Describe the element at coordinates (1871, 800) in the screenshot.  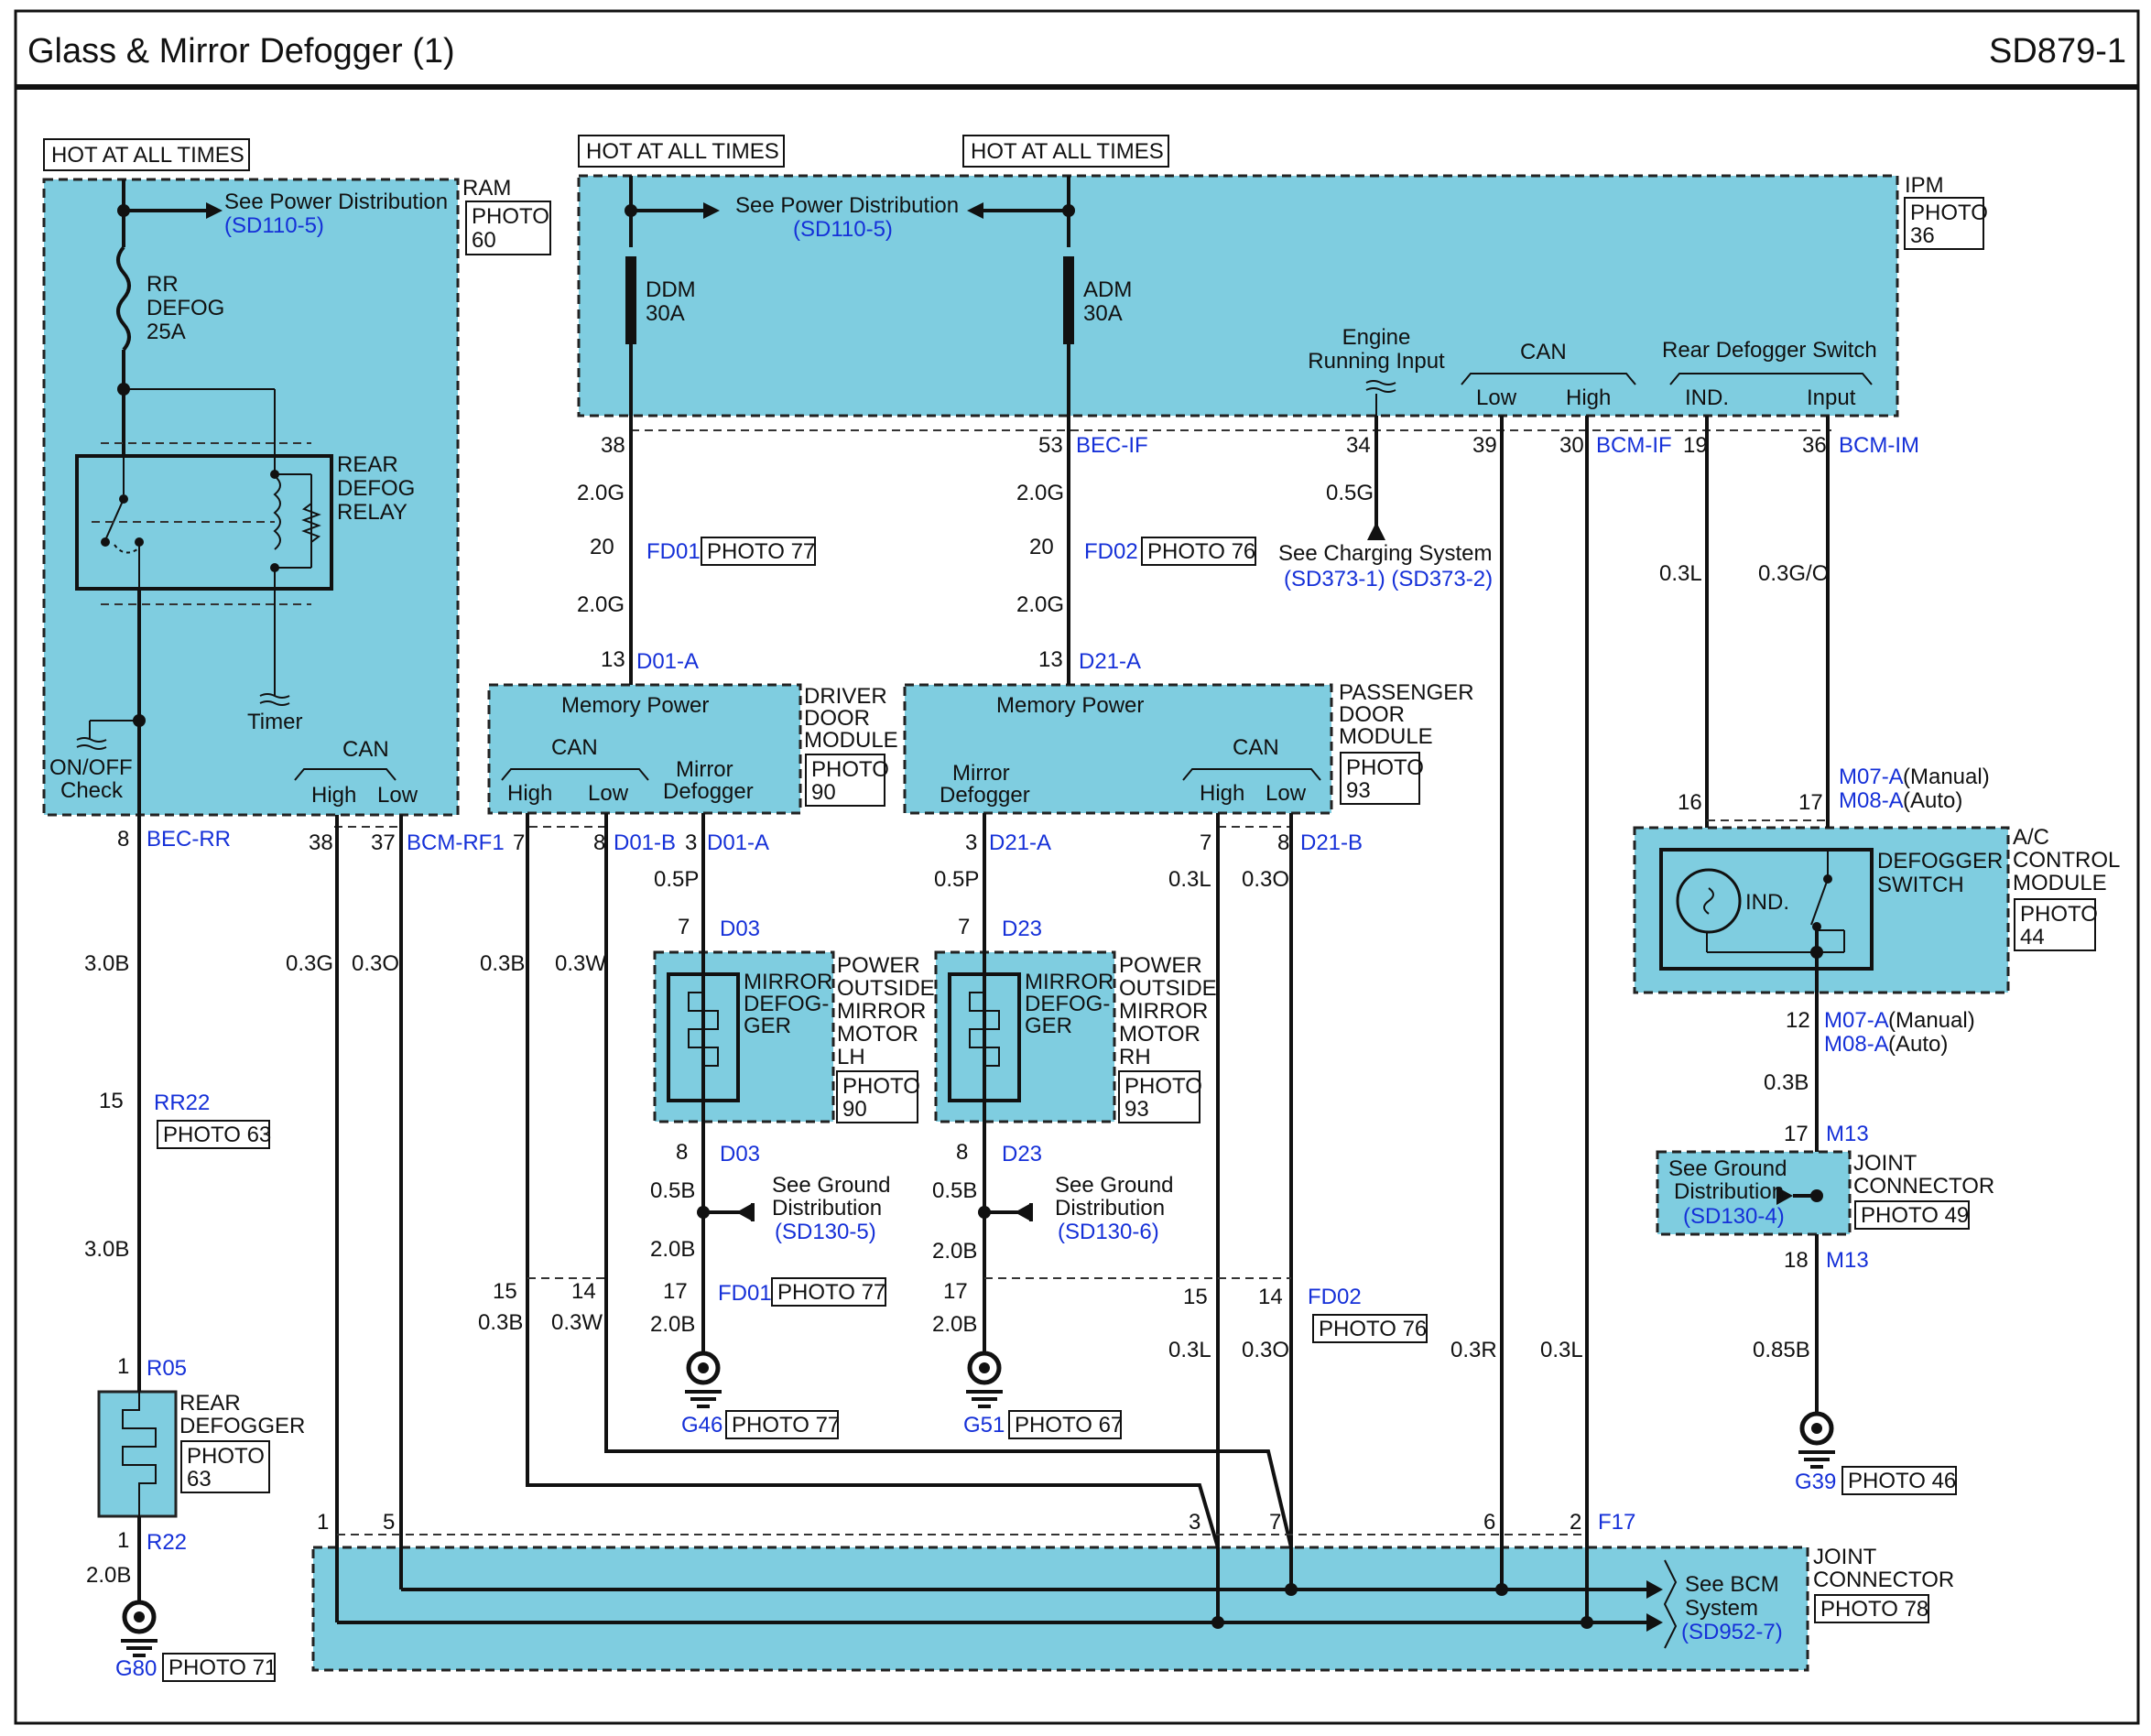
I see `conn-m08-top: M08-A` at that location.